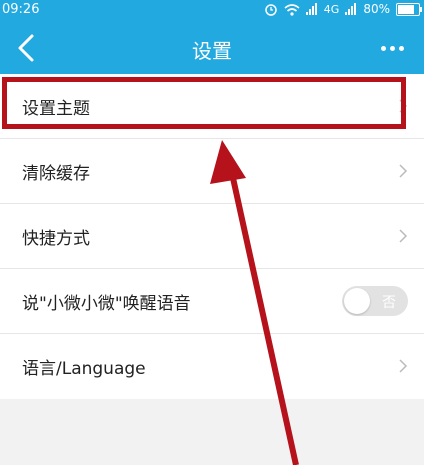 The height and width of the screenshot is (465, 424). Describe the element at coordinates (84, 369) in the screenshot. I see `settings-item-label: 语言/Language` at that location.